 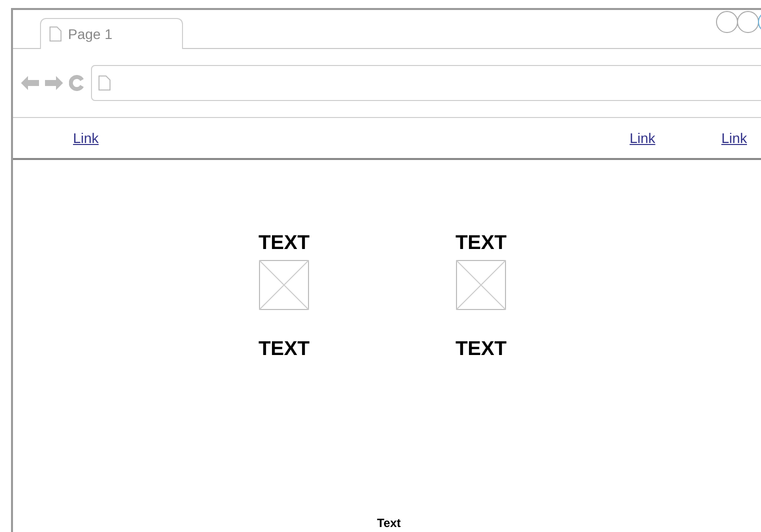 I want to click on browser-tab: Page 1, so click(x=111, y=33).